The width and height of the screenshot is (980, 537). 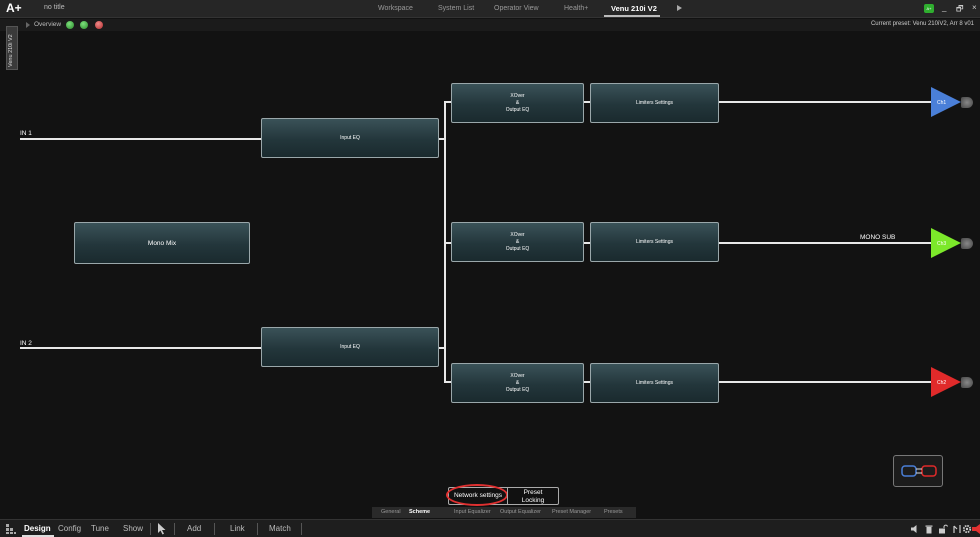 I want to click on active-tab-indicator, so click(x=632, y=16).